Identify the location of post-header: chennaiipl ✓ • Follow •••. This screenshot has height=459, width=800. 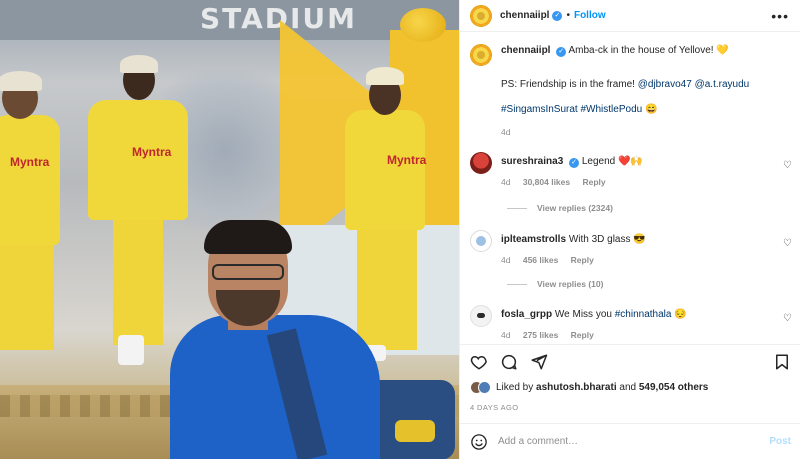
(630, 16).